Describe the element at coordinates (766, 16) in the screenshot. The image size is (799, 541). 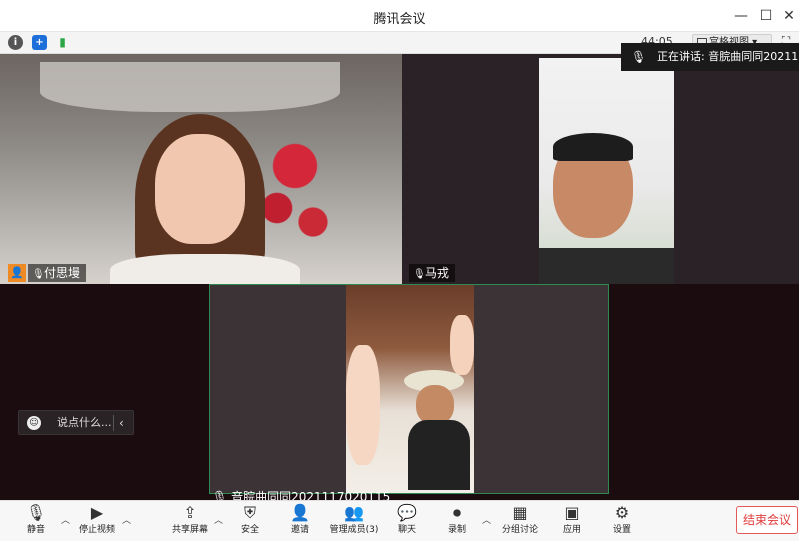
I see `maximize-icon: ☐` at that location.